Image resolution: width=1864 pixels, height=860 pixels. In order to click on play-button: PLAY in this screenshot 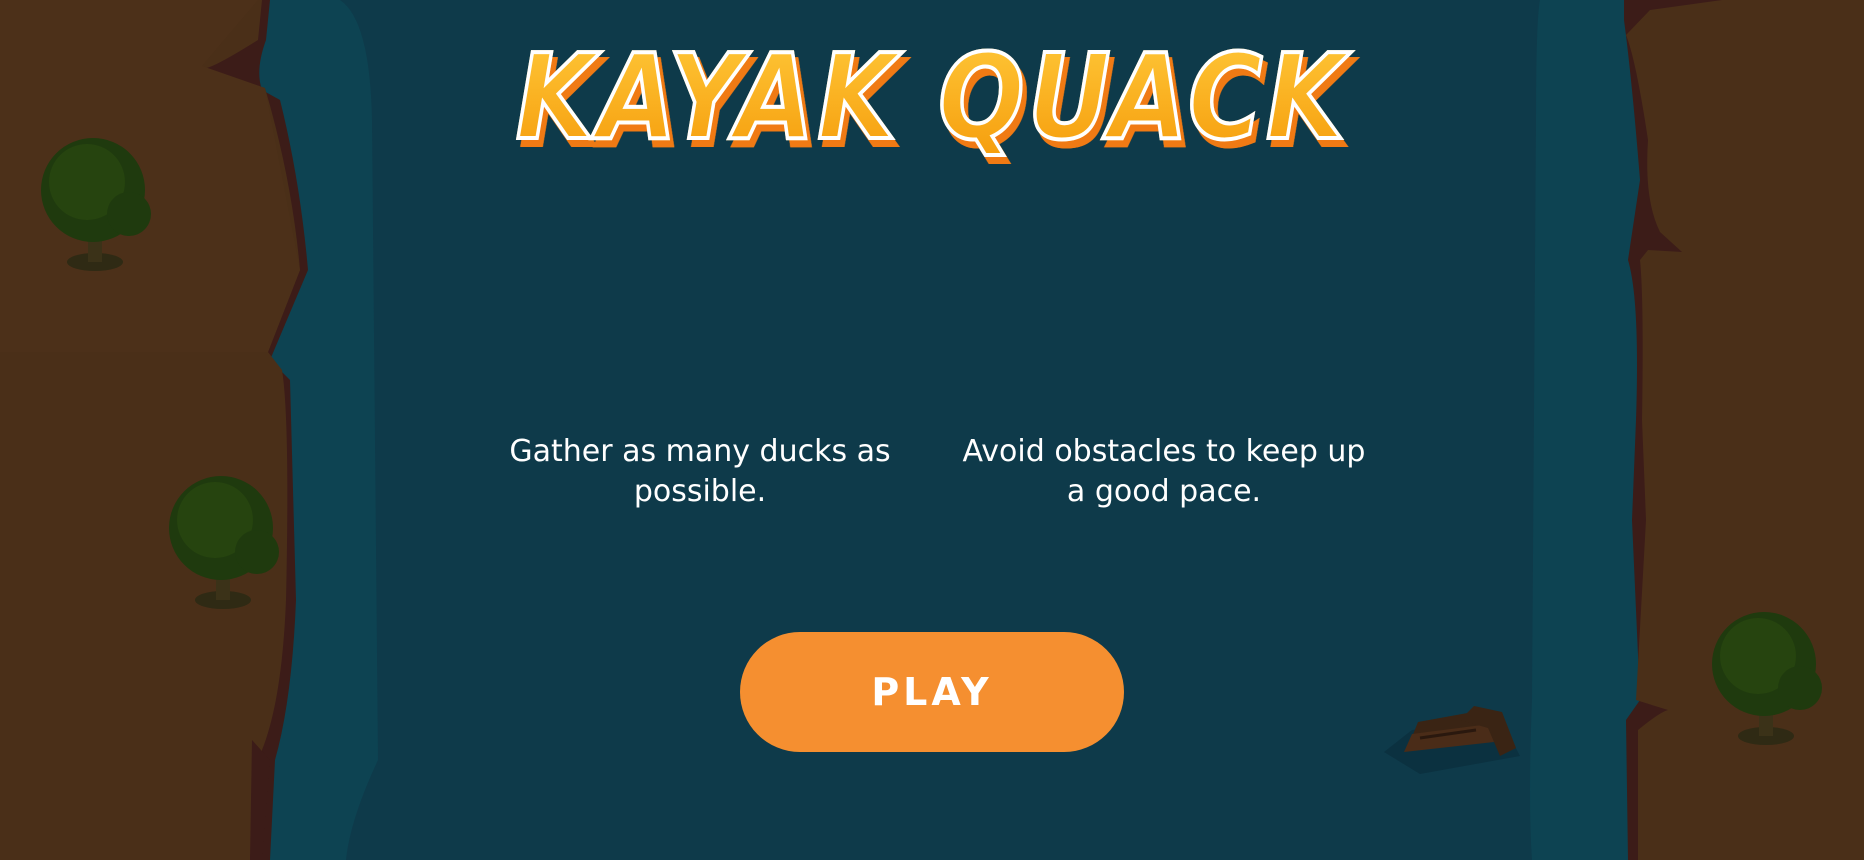, I will do `click(932, 692)`.